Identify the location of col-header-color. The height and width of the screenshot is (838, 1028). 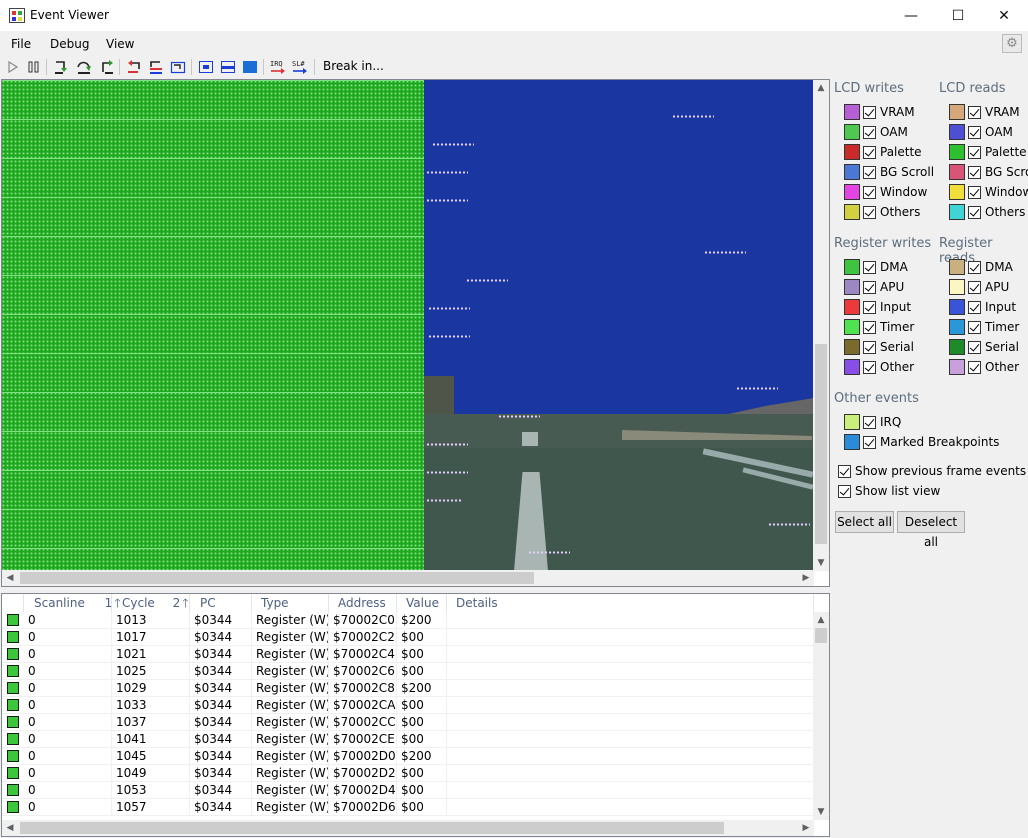
(13, 603).